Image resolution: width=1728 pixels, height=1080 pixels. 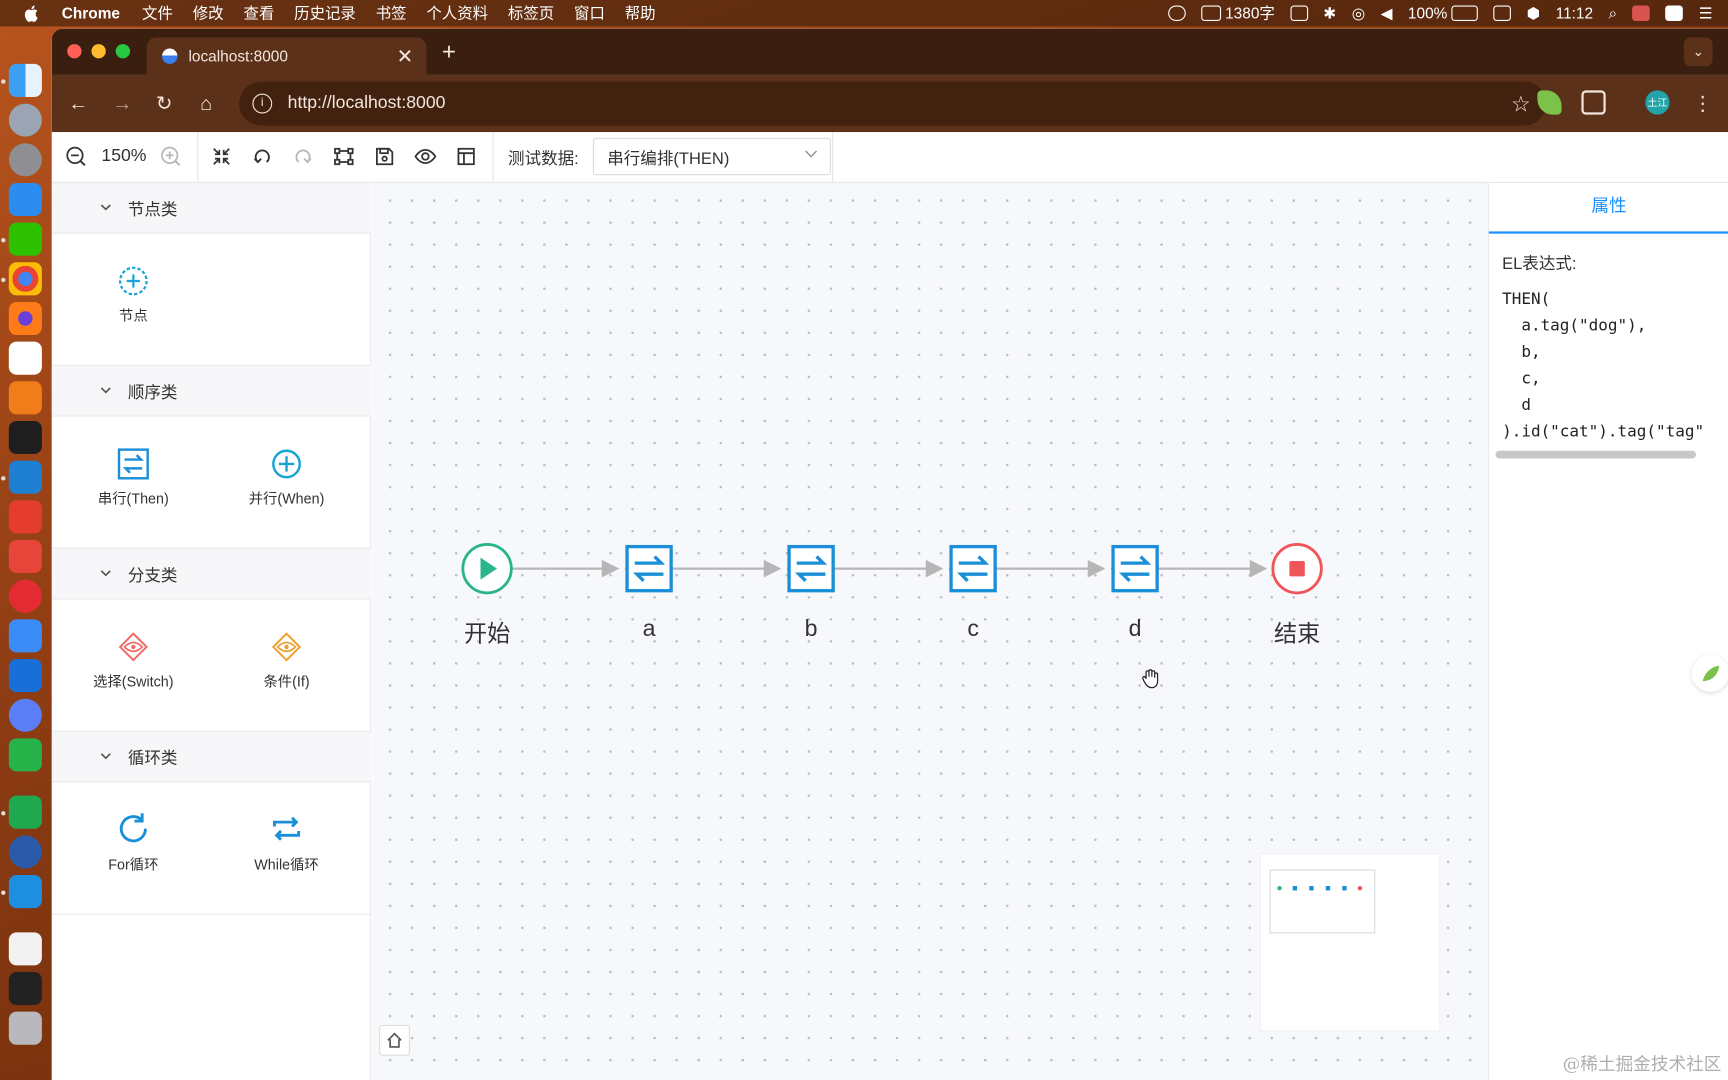 I want to click on node-c: c, so click(x=973, y=592).